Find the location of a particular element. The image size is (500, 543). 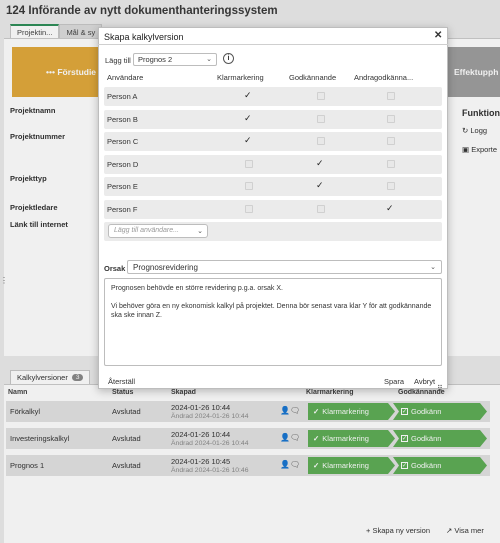

user-name: Person E is located at coordinates (122, 187).